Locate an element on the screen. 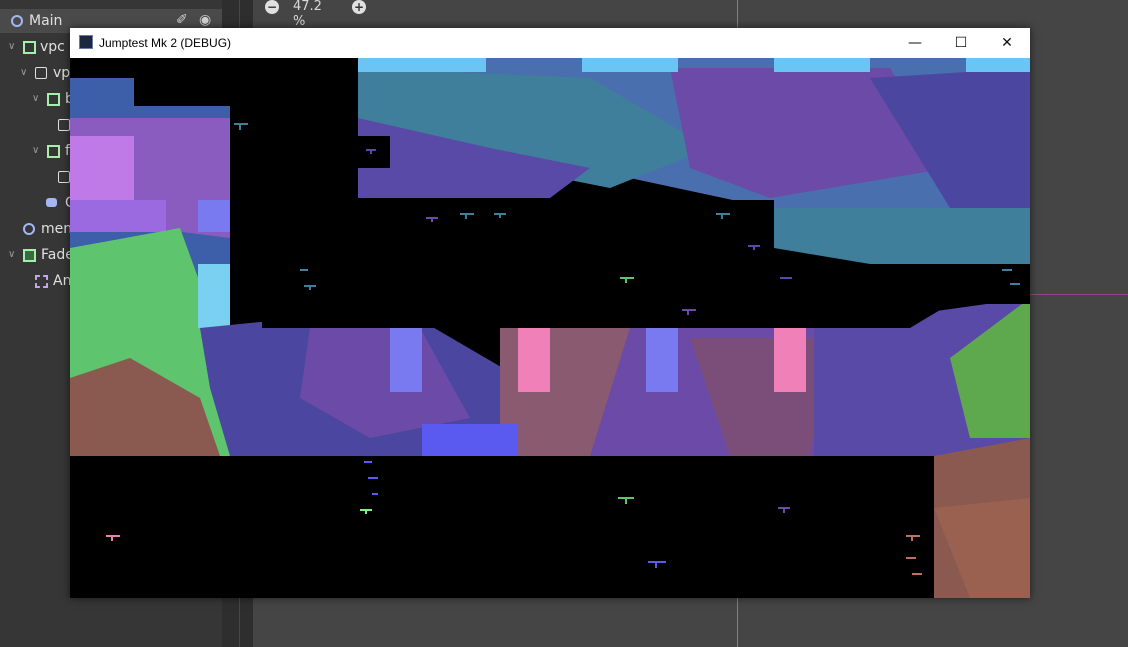 The width and height of the screenshot is (1128, 647). tree-node-label: vp is located at coordinates (62, 73).